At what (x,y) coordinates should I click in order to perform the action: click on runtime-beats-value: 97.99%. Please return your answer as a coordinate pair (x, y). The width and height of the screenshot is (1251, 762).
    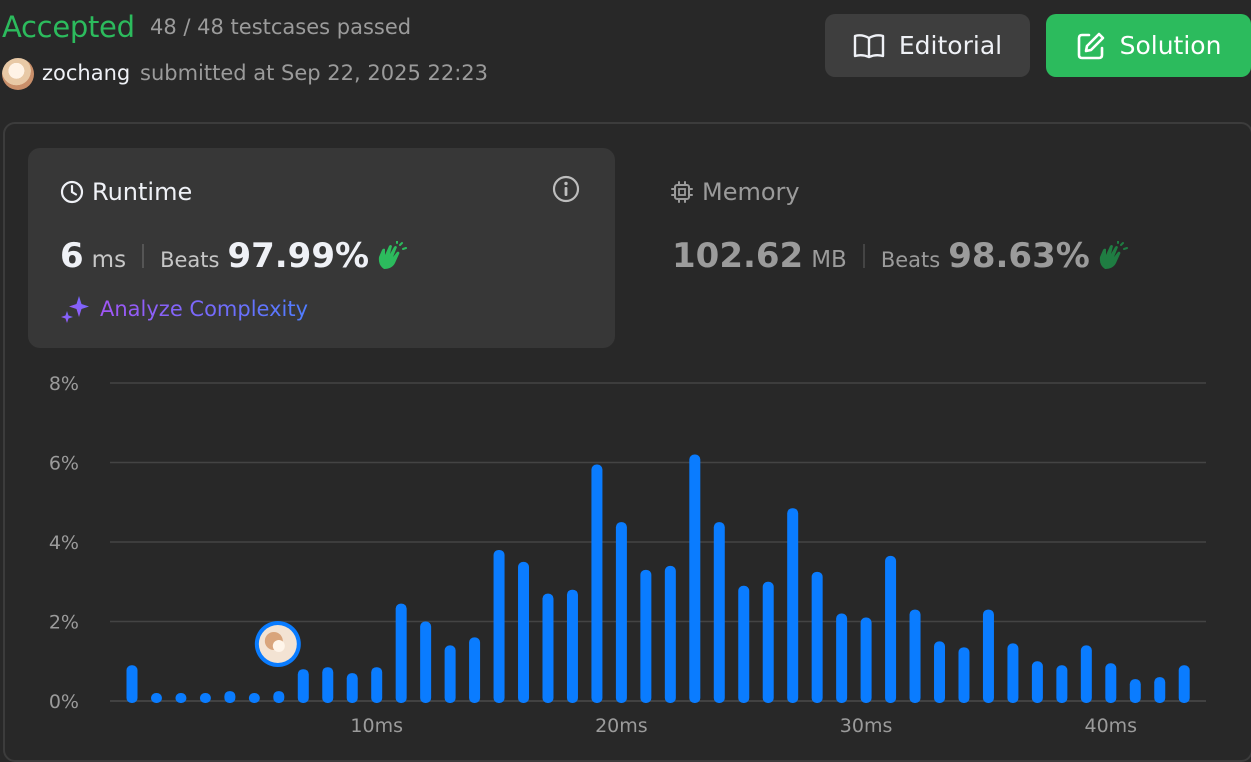
    Looking at the image, I should click on (298, 256).